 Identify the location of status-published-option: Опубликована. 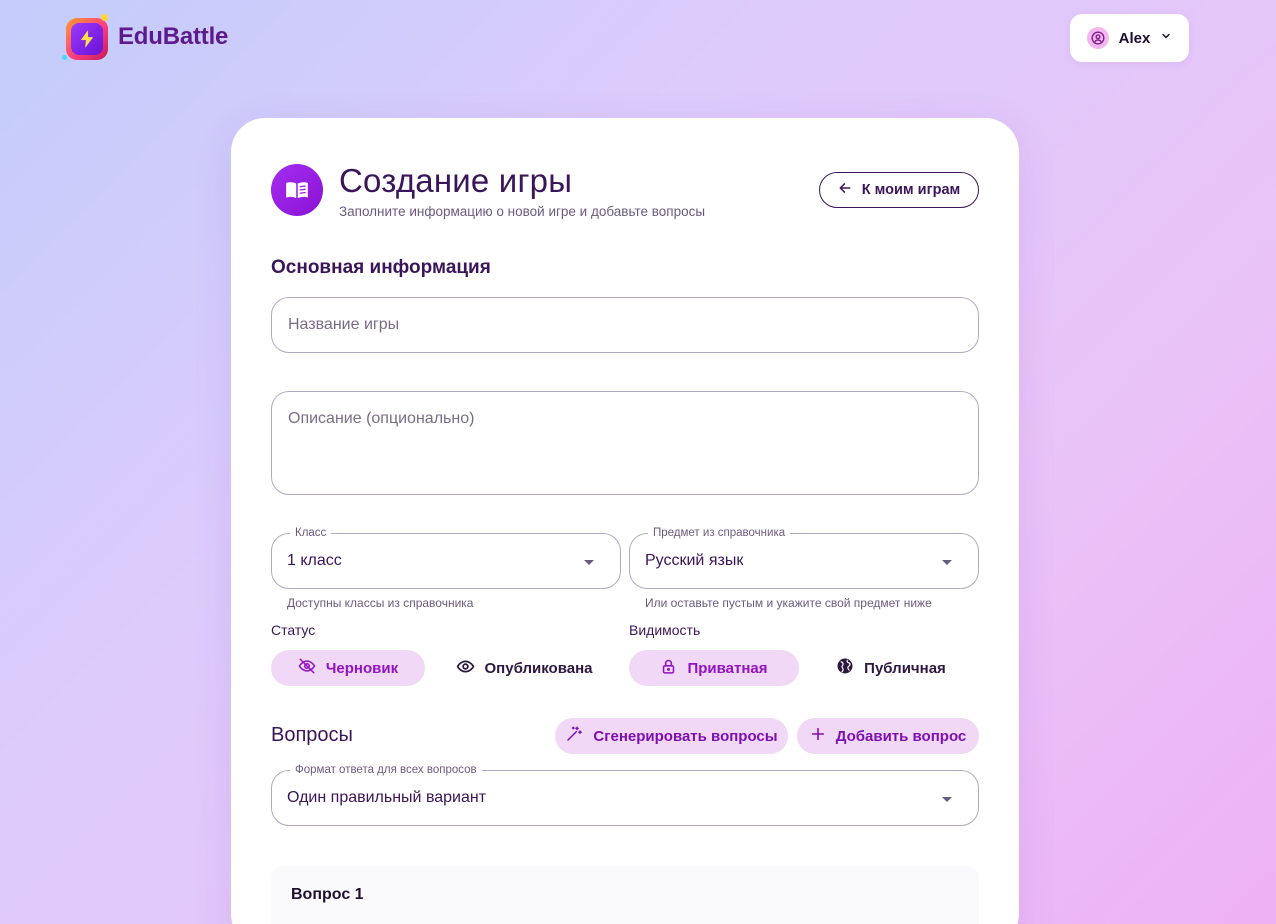
(524, 668).